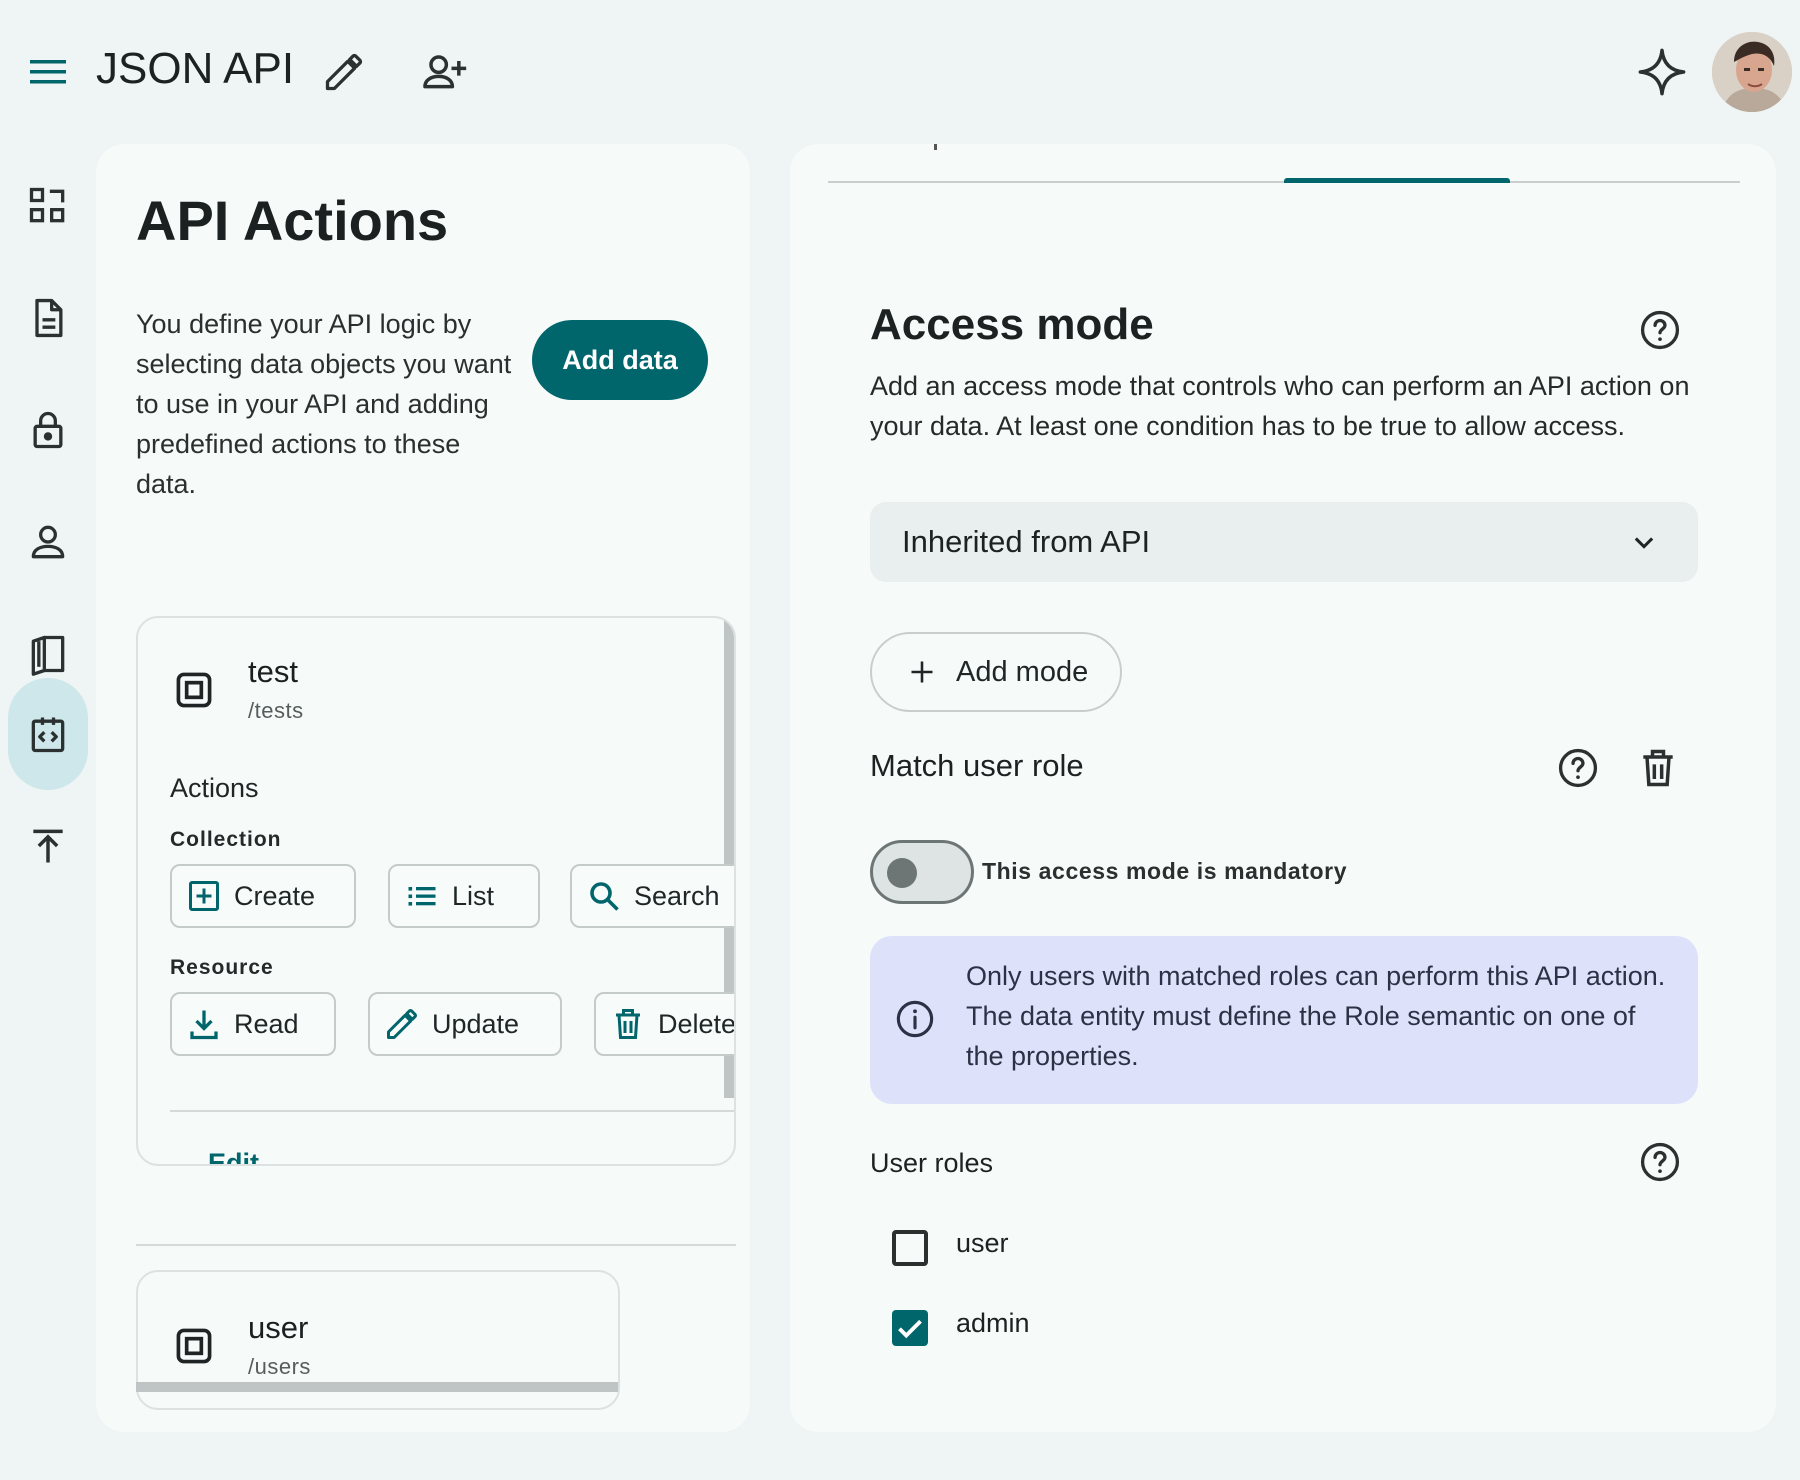 The height and width of the screenshot is (1480, 1800). I want to click on search-action-chip: Search, so click(652, 896).